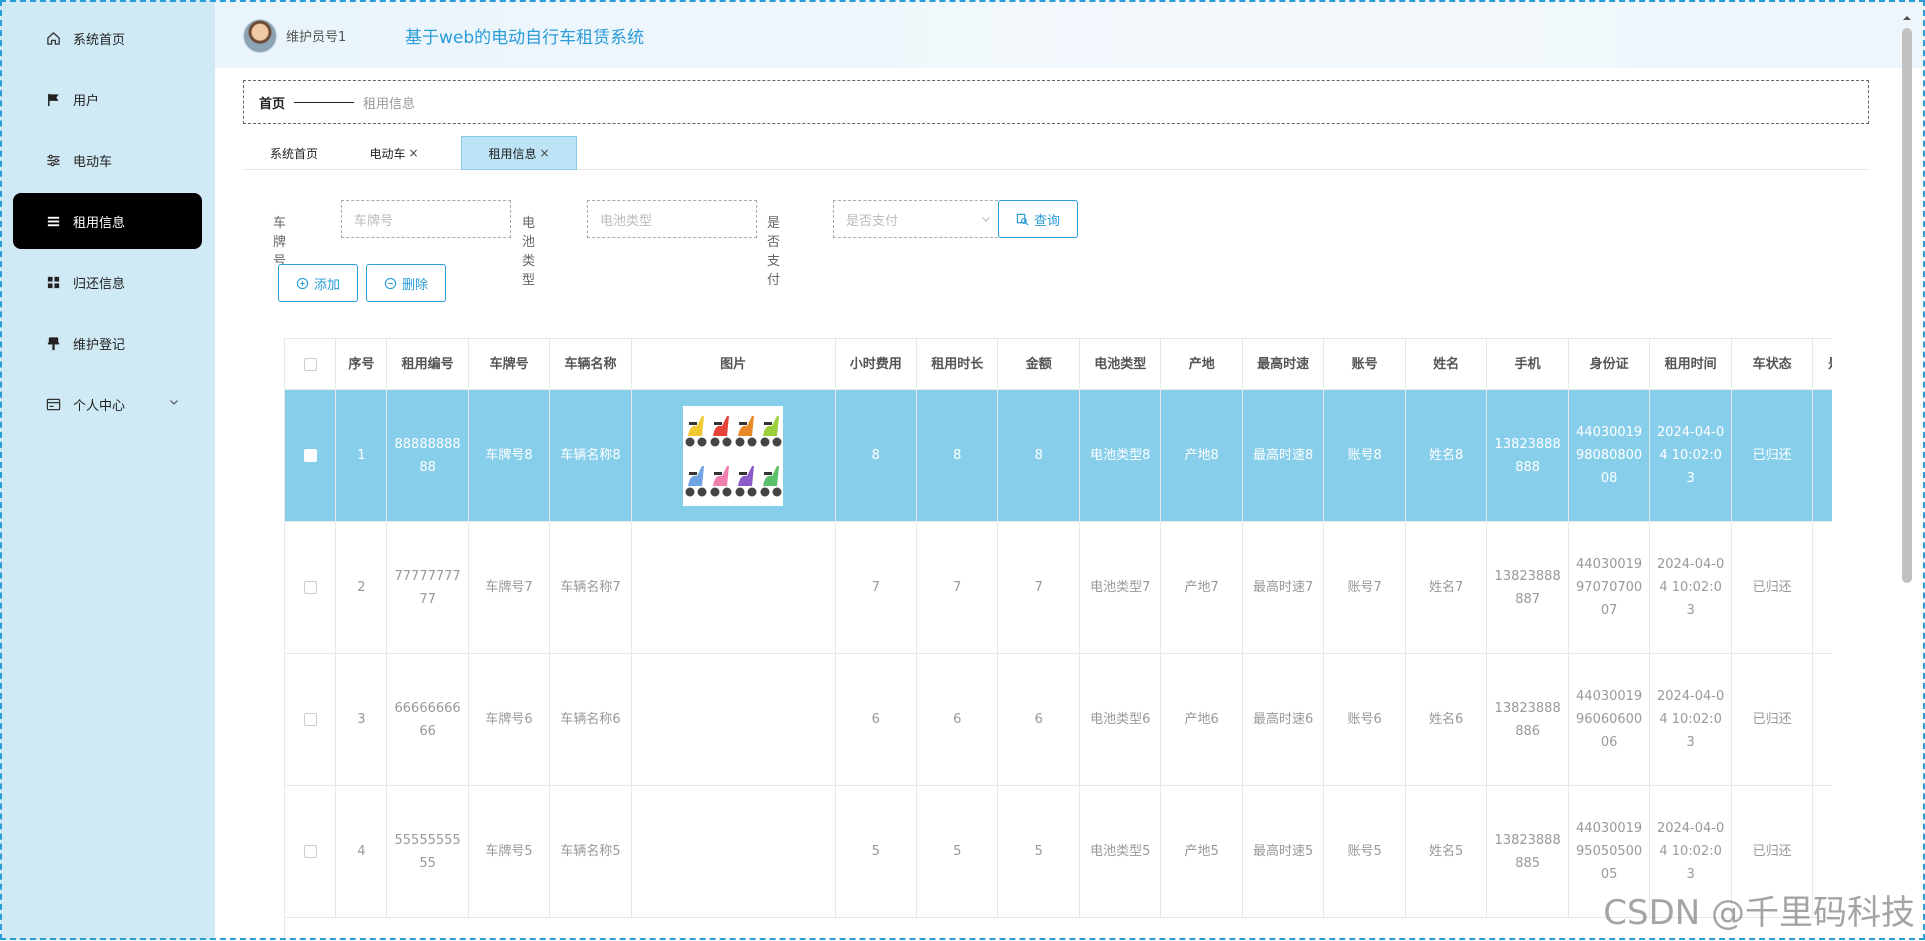  Describe the element at coordinates (918, 219) in the screenshot. I see `paid-select: 是否支付` at that location.